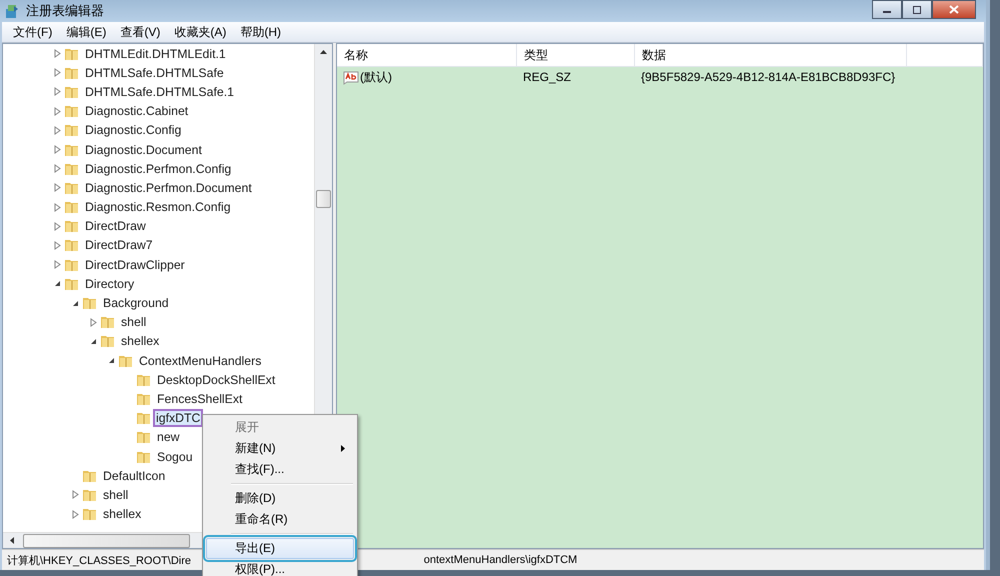 This screenshot has height=576, width=1000. Describe the element at coordinates (12, 540) in the screenshot. I see `scroll-left-icon` at that location.